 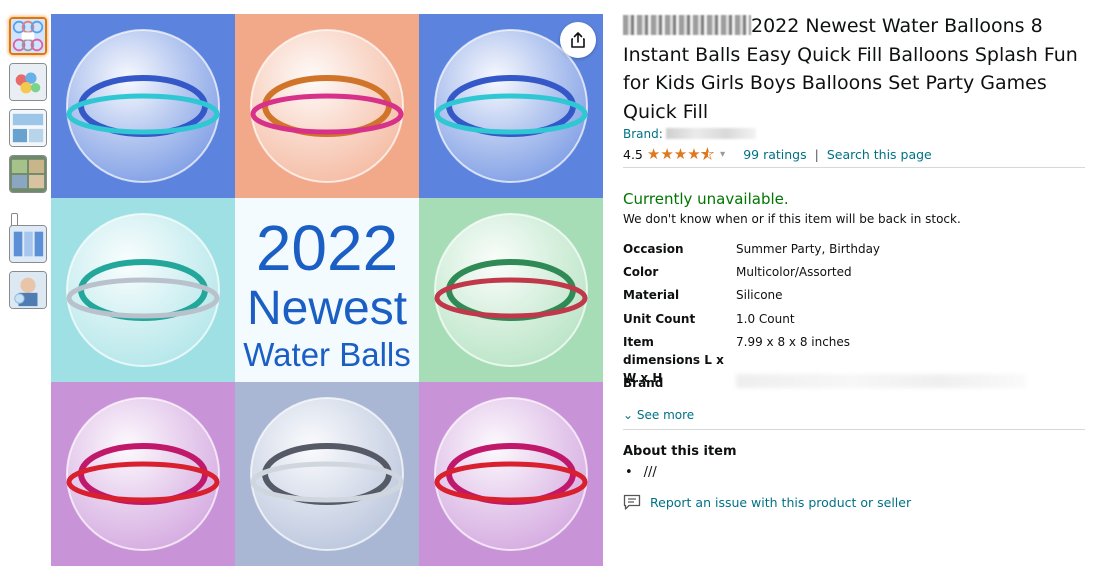 What do you see at coordinates (722, 154) in the screenshot?
I see `chevron-down-icon: ▾` at bounding box center [722, 154].